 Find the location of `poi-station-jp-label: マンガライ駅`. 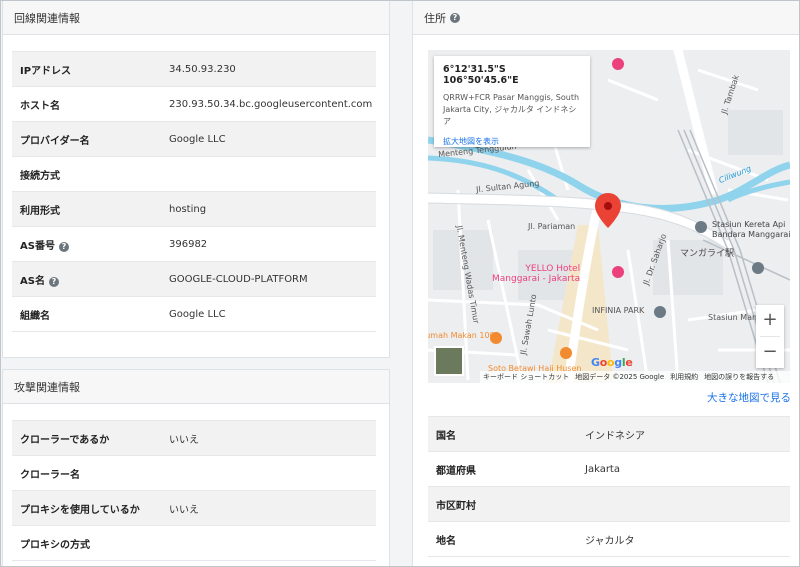

poi-station-jp-label: マンガライ駅 is located at coordinates (707, 254).